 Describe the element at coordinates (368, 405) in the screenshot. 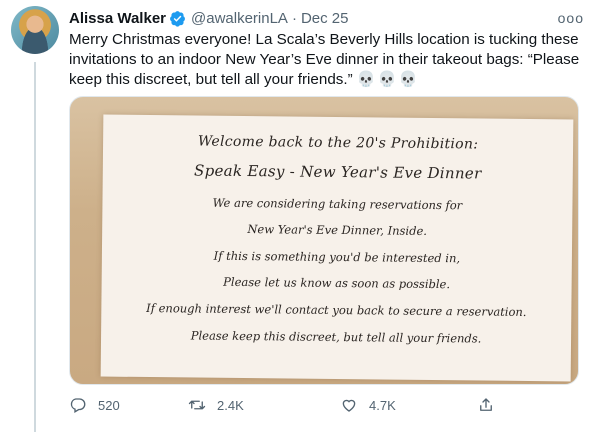

I see `like-button: 4.7K` at that location.